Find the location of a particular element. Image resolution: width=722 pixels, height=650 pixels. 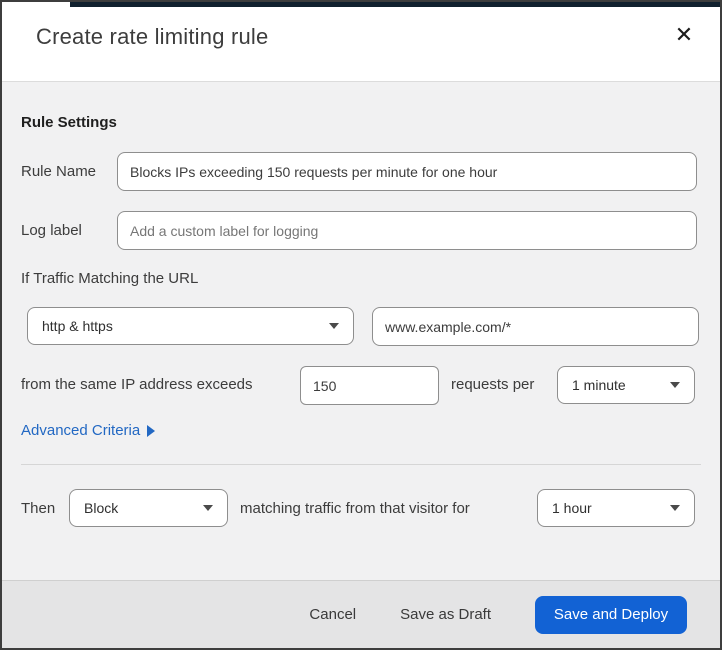

period-select-value: 1 minute is located at coordinates (599, 385).